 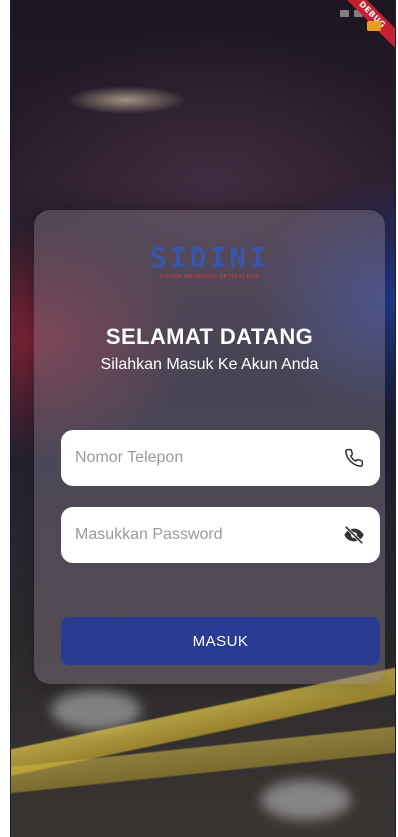 What do you see at coordinates (209, 277) in the screenshot?
I see `logo-tagline: SISTEM INFORMASI DETEKSI DINI` at bounding box center [209, 277].